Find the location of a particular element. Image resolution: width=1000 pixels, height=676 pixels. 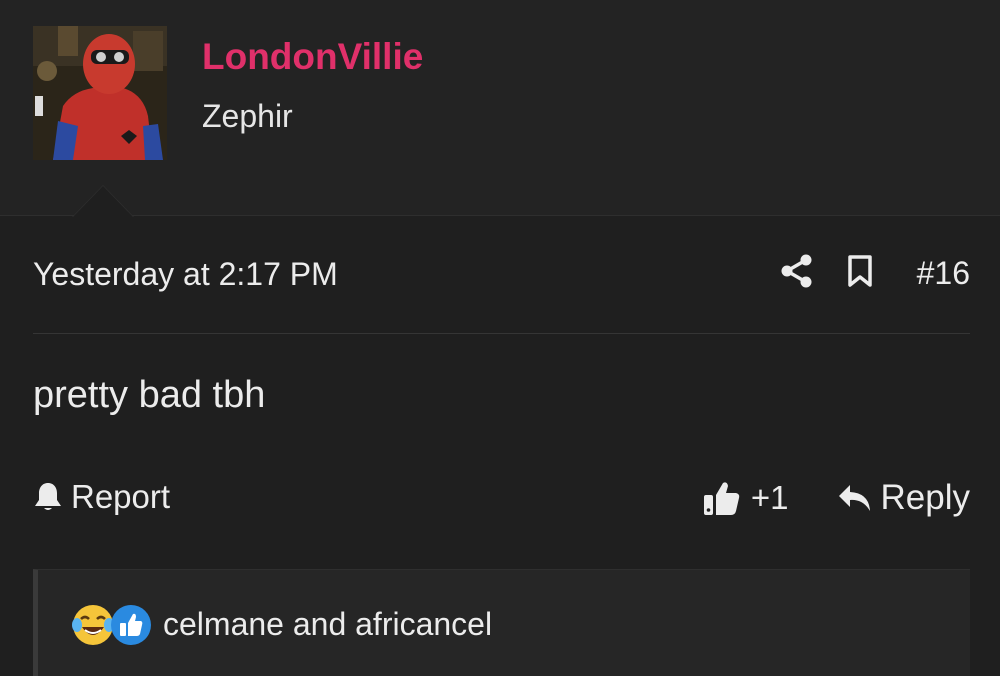

thumbs-up-reaction-icon is located at coordinates (131, 627).